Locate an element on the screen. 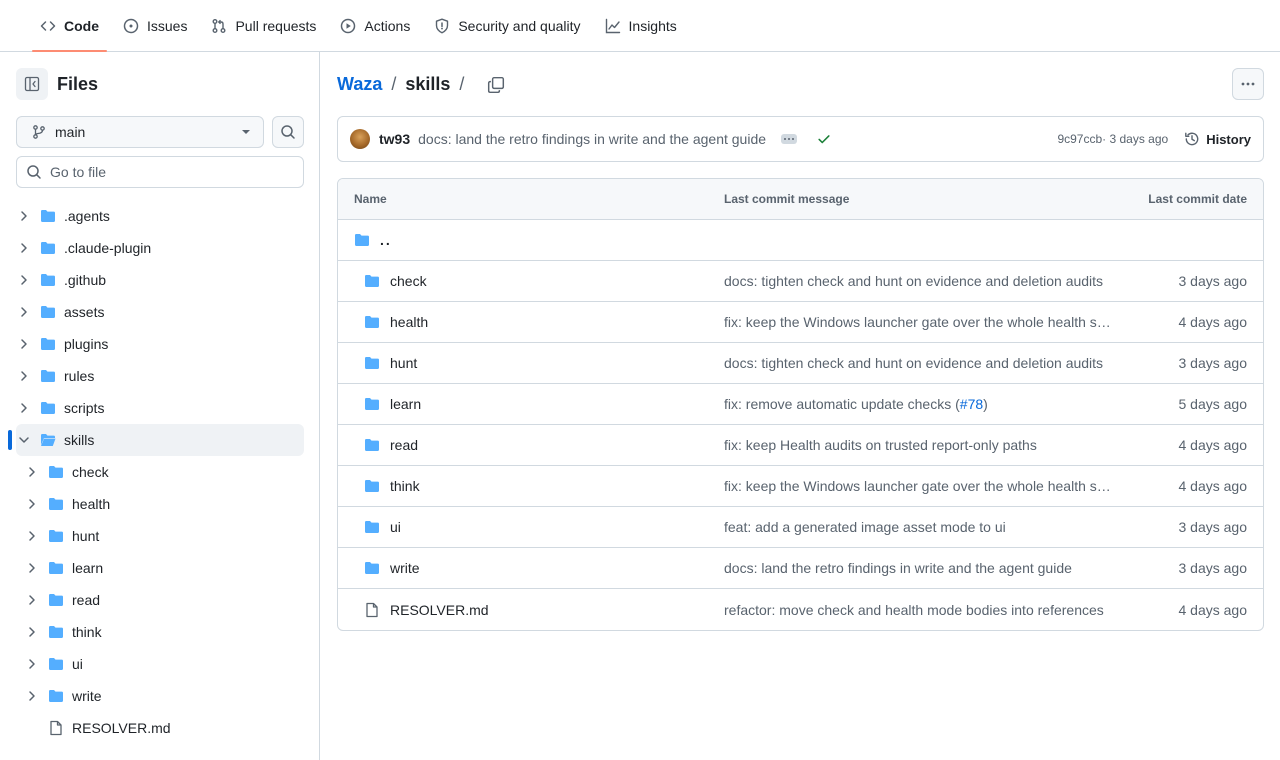  file-name-cell: check is located at coordinates (539, 281).